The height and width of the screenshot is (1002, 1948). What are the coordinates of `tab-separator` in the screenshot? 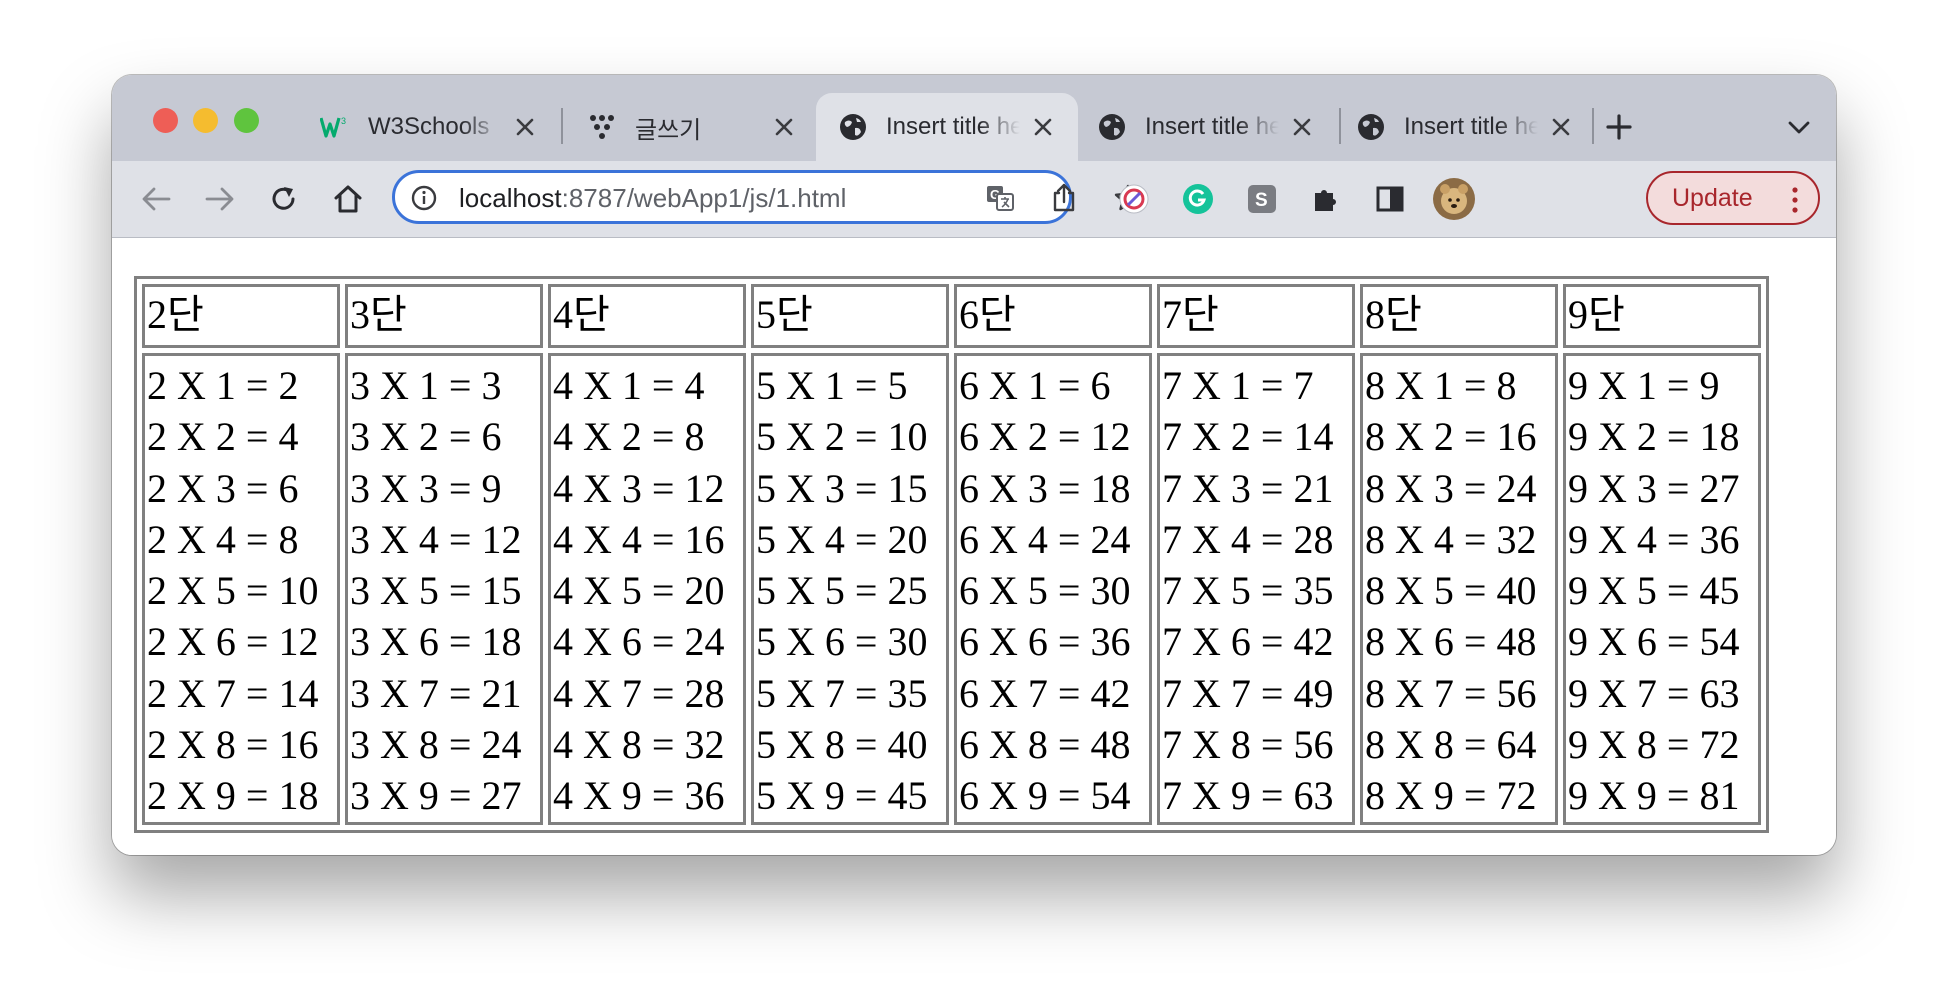 It's located at (1593, 126).